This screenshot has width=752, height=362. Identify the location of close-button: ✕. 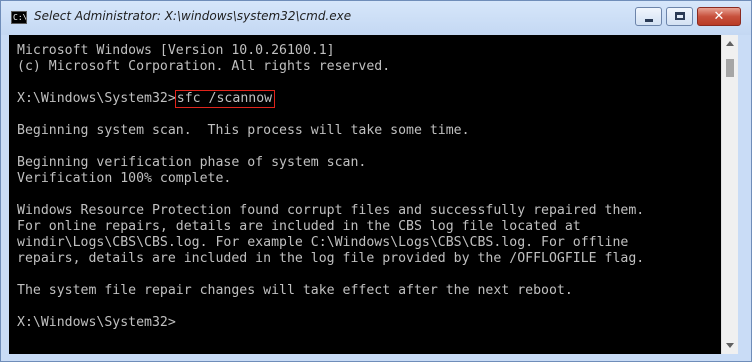
(719, 16).